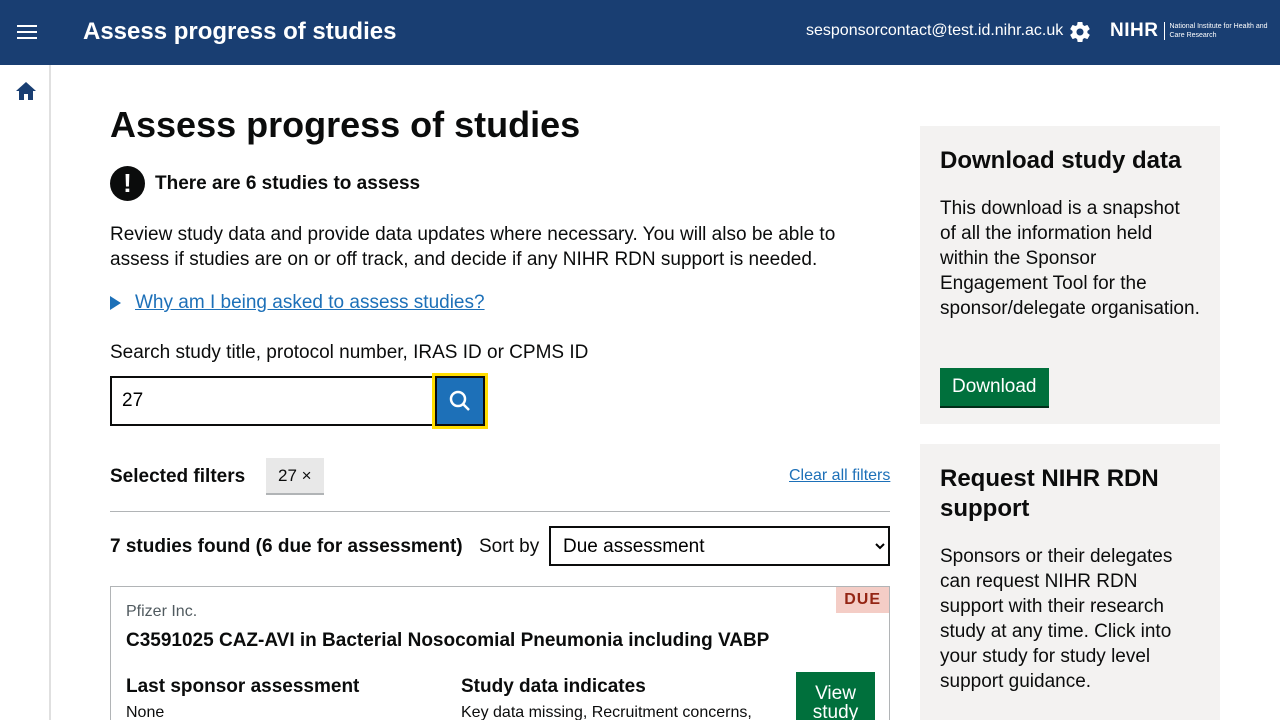 This screenshot has height=720, width=1280. What do you see at coordinates (286, 546) in the screenshot?
I see `results-count: 7 studies found (6 due for assessment)` at bounding box center [286, 546].